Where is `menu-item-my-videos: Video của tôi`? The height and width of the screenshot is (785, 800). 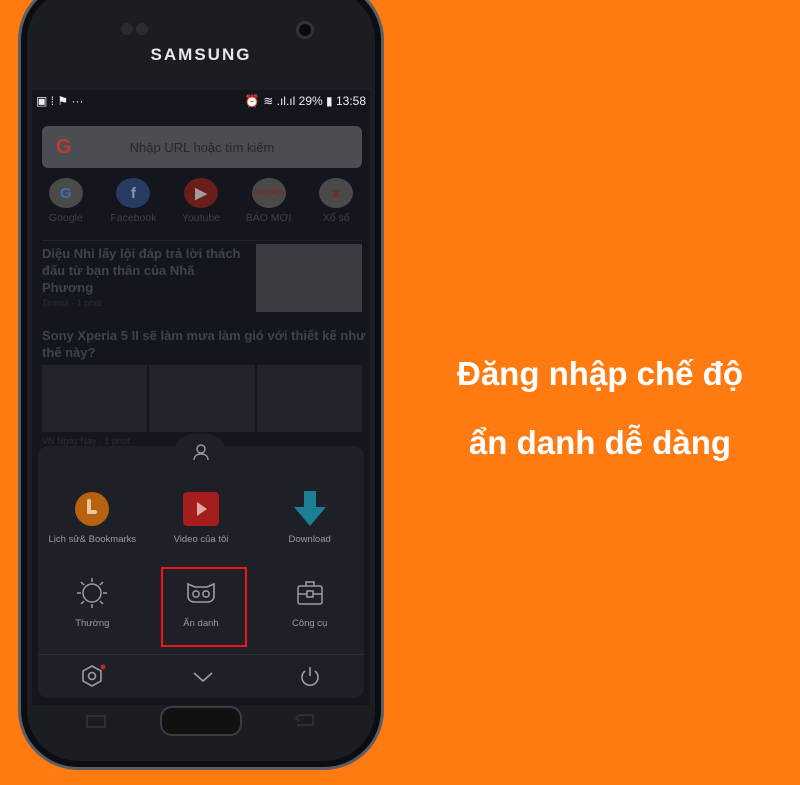 menu-item-my-videos: Video của tôi is located at coordinates (201, 527).